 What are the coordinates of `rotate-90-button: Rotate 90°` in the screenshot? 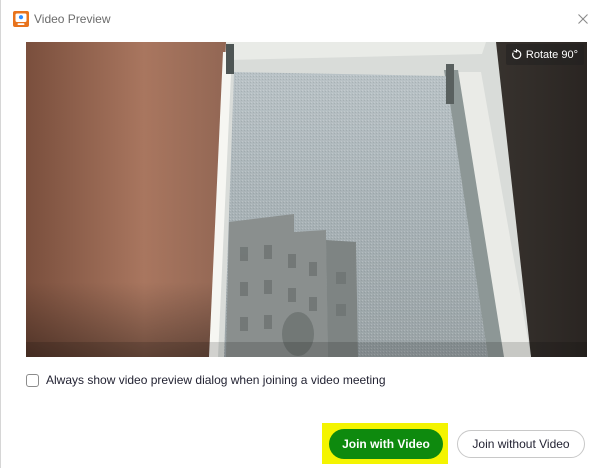 It's located at (544, 54).